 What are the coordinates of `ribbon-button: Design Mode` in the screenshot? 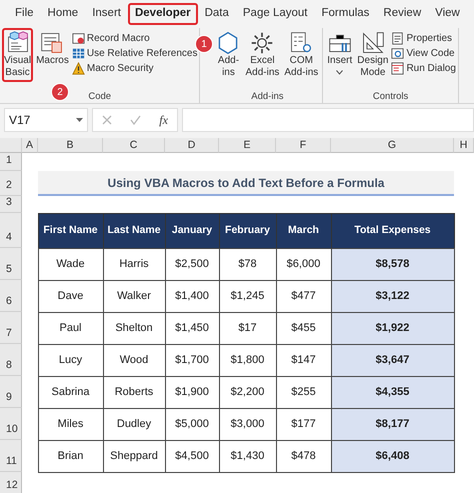 It's located at (372, 55).